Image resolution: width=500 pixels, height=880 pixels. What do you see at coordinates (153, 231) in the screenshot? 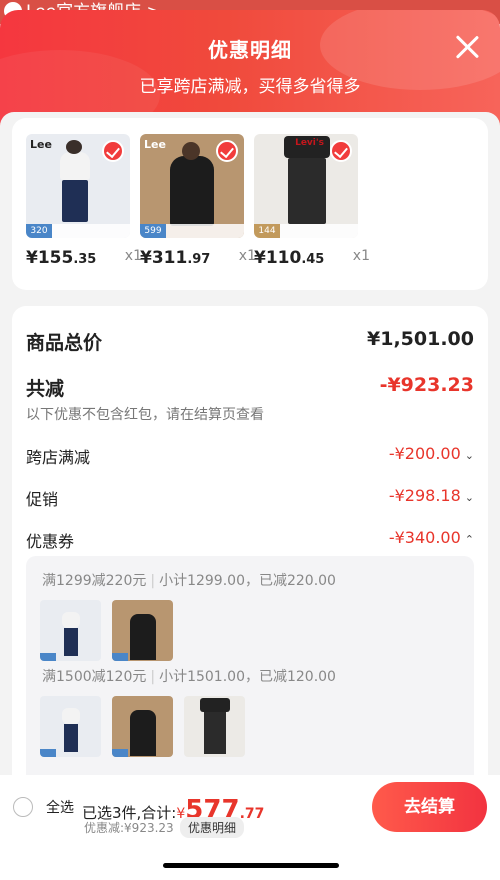
I see `product-tag: 599` at bounding box center [153, 231].